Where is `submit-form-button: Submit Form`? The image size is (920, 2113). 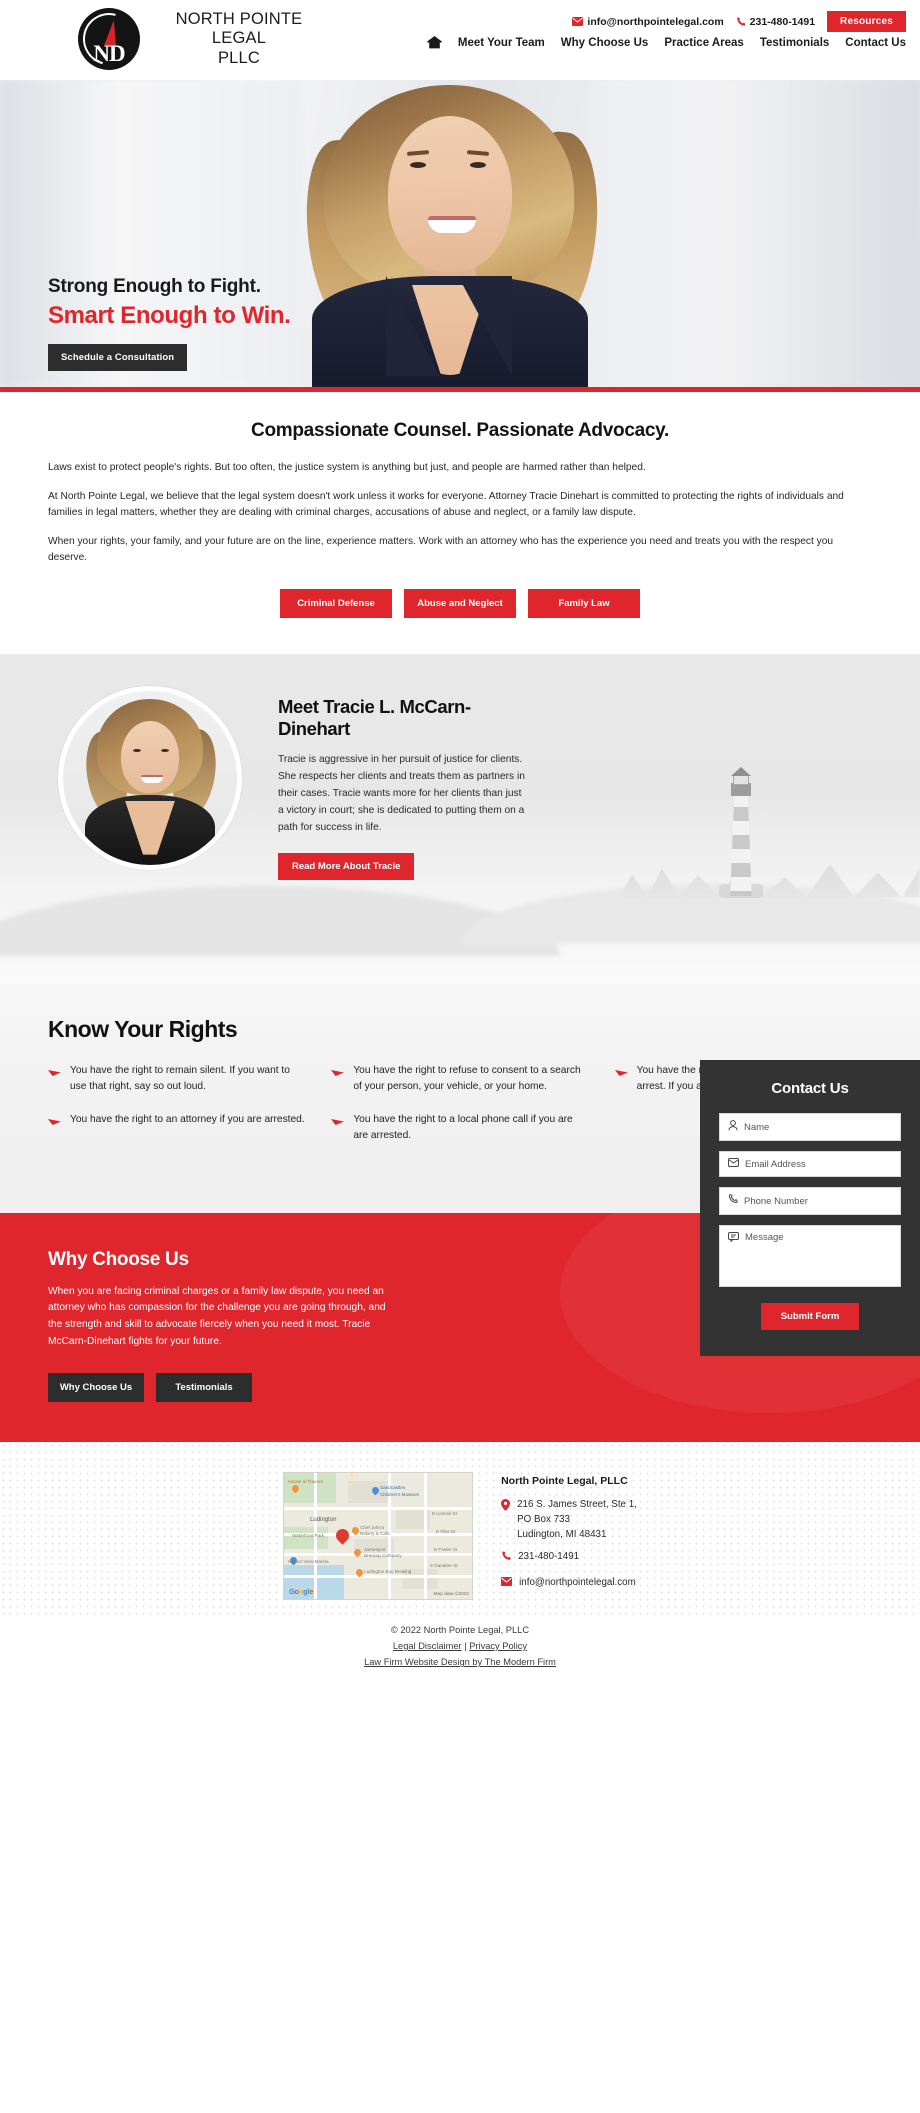
submit-form-button: Submit Form is located at coordinates (810, 1316).